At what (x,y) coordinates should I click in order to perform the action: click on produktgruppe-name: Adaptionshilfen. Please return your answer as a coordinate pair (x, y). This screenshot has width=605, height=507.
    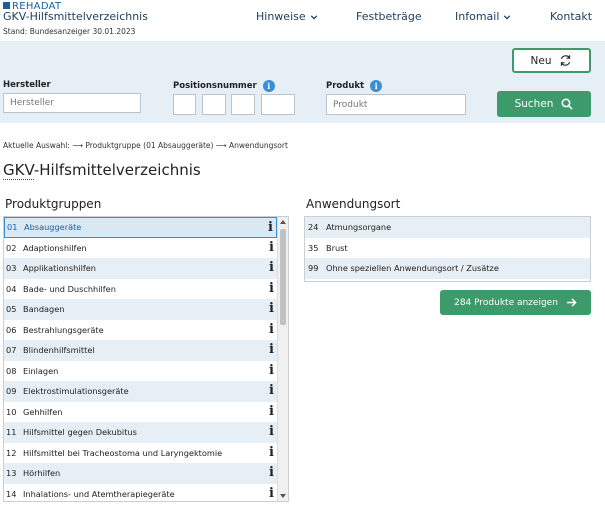
    Looking at the image, I should click on (55, 247).